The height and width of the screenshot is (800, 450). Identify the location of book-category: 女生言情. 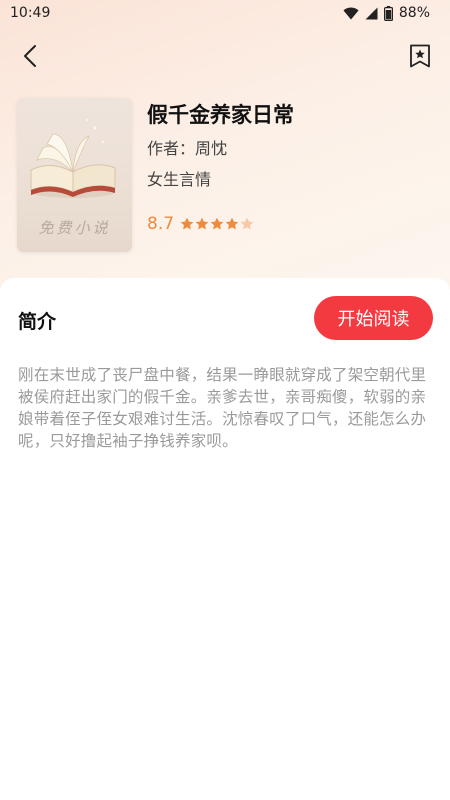
(179, 179).